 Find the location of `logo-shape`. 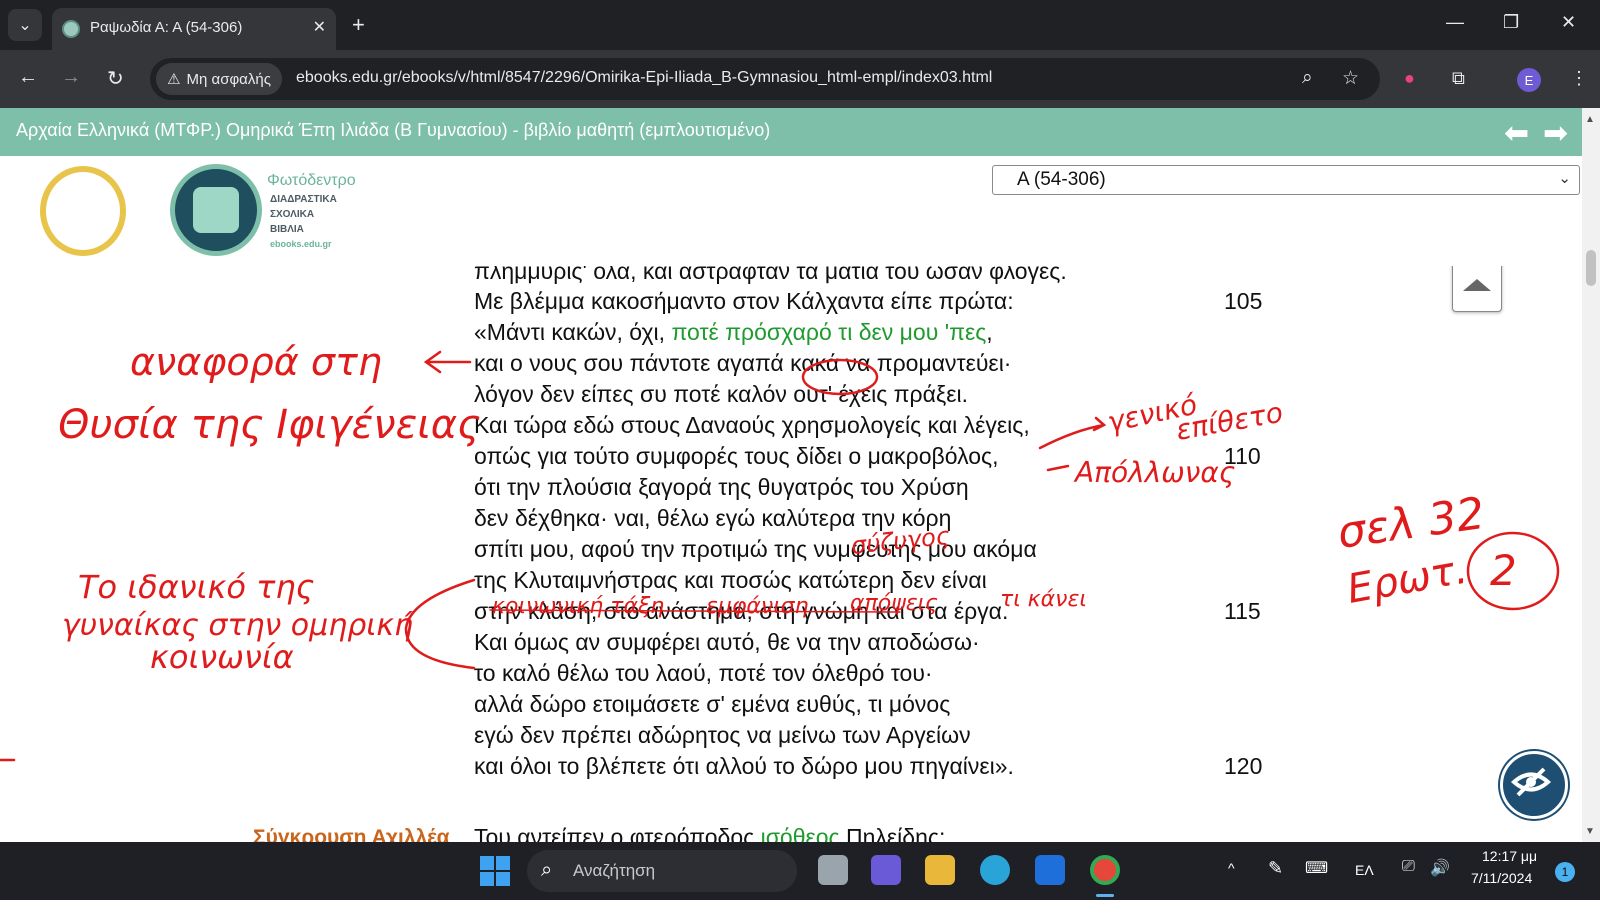

logo-shape is located at coordinates (216, 210).